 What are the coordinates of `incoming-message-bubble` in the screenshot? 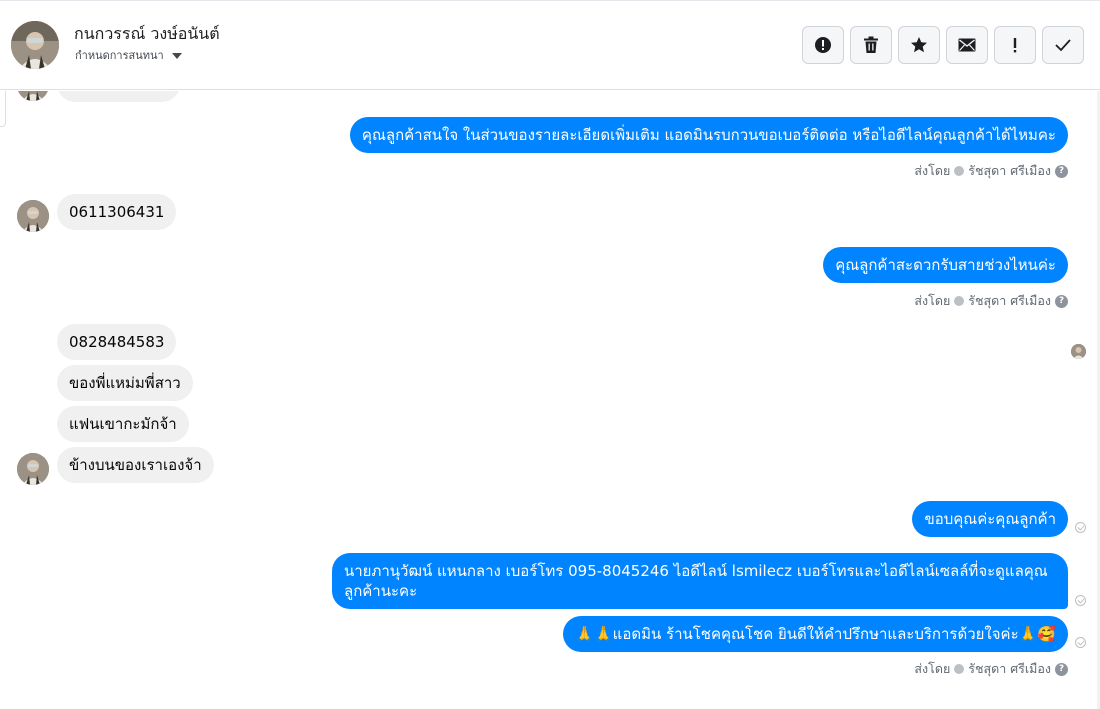 It's located at (118, 96).